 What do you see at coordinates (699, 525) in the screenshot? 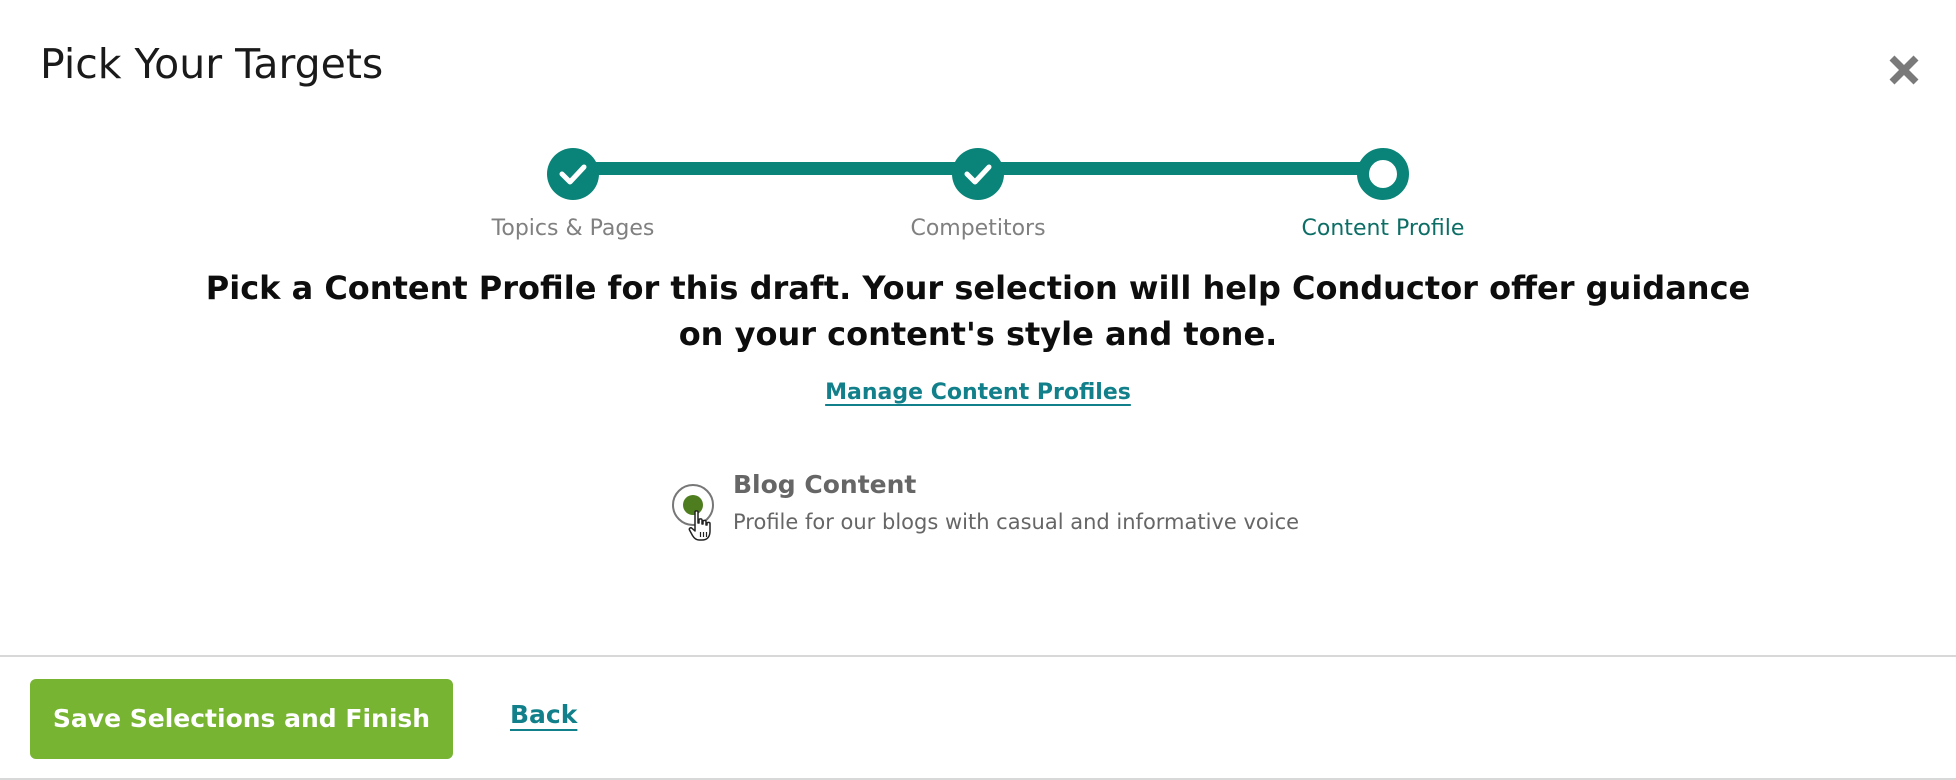
I see `hand-pointer-icon` at bounding box center [699, 525].